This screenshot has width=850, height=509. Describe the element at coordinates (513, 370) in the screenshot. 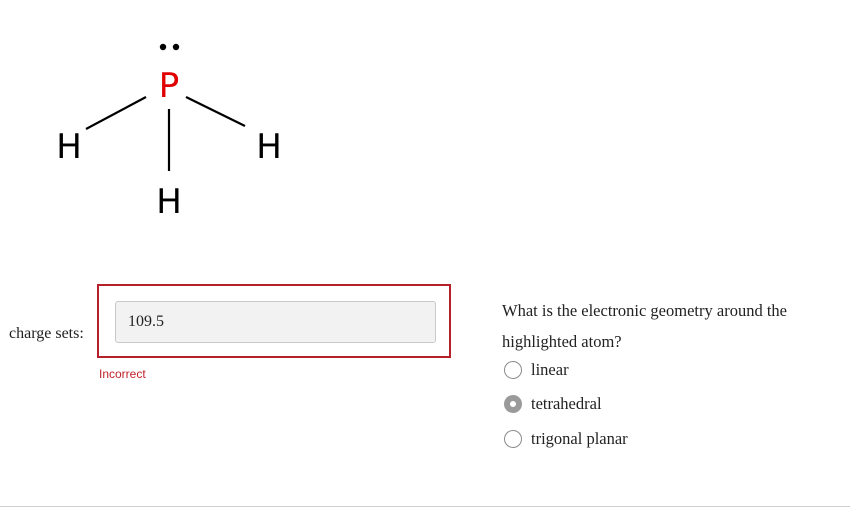

I see `radio-linear` at that location.